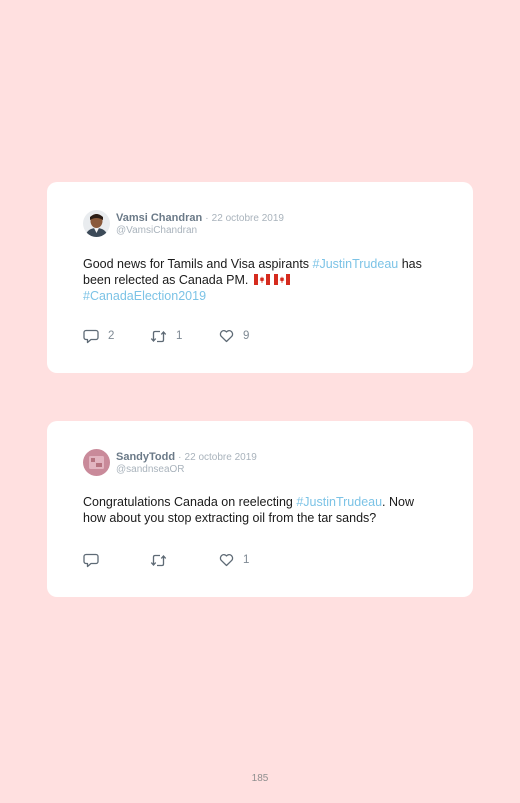 This screenshot has height=803, width=520. I want to click on canada-flag-icon, so click(273, 281).